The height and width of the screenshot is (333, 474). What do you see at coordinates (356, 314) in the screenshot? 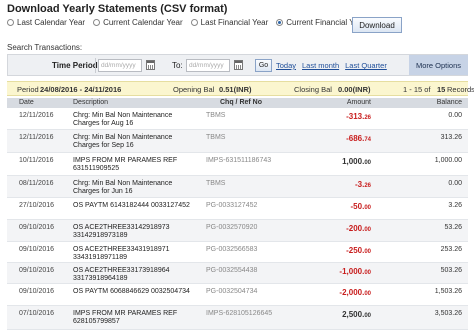
I see `transaction-amount: 2,500.00` at bounding box center [356, 314].